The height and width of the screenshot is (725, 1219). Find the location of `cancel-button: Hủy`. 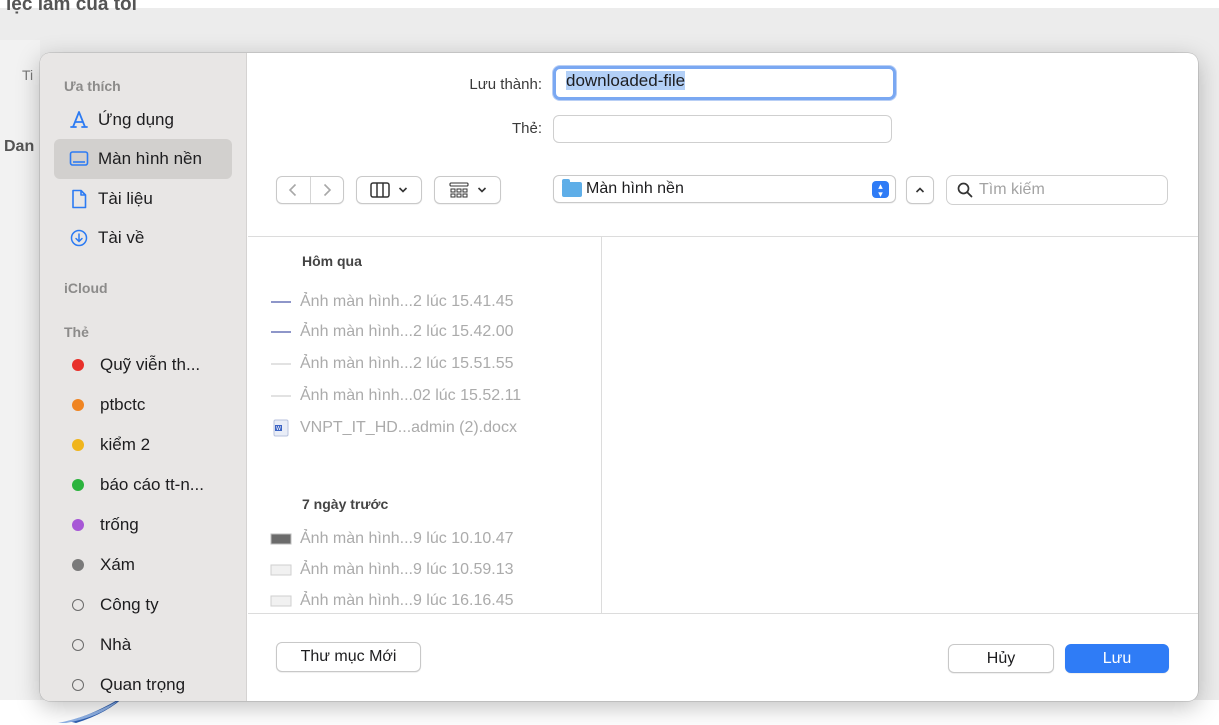

cancel-button: Hủy is located at coordinates (1001, 658).